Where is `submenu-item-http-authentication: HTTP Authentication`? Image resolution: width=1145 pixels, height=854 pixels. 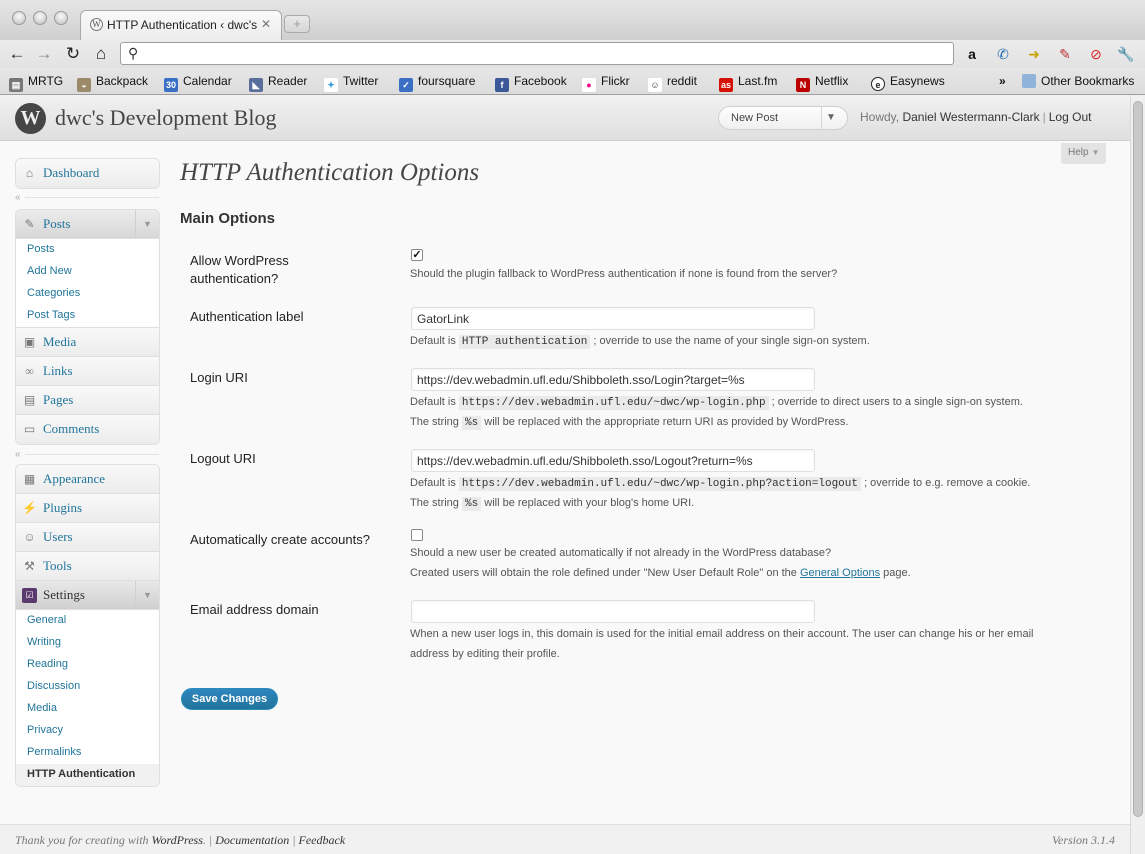 submenu-item-http-authentication: HTTP Authentication is located at coordinates (87, 775).